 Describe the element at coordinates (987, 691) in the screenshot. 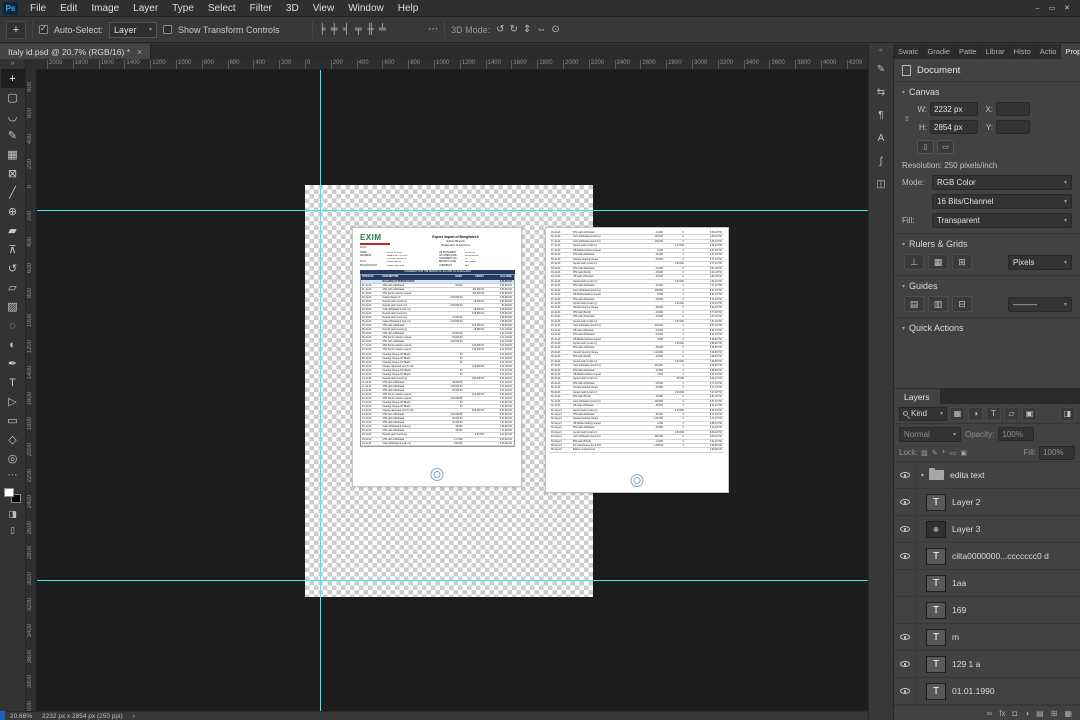

I see `layer-row-01-01-1990: T 01.01.1990` at that location.